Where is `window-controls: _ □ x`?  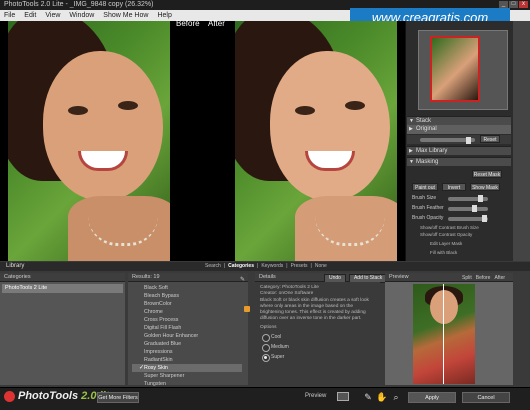 window-controls: _ □ x is located at coordinates (513, 4).